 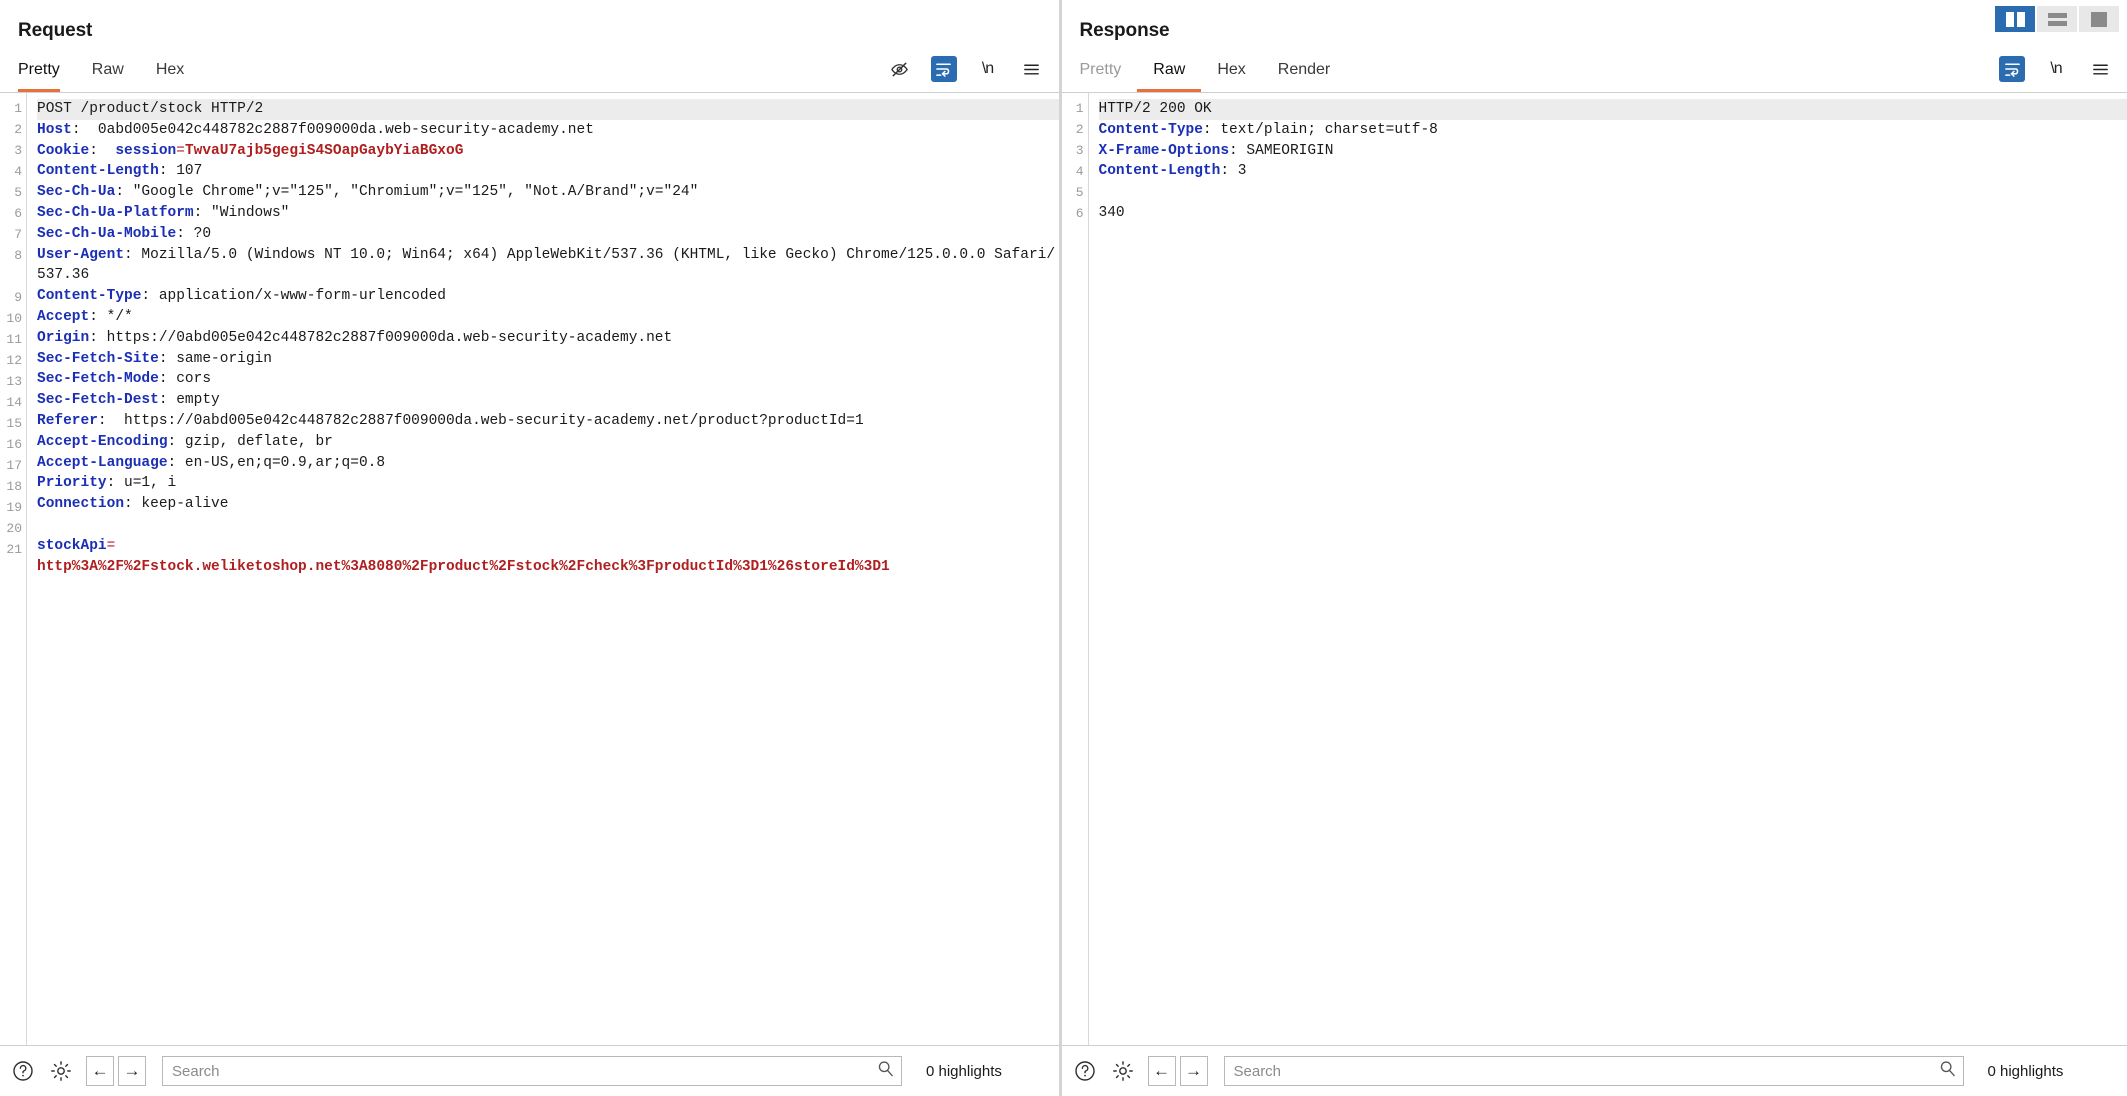 What do you see at coordinates (1079, 108) in the screenshot?
I see `line-number: 1` at bounding box center [1079, 108].